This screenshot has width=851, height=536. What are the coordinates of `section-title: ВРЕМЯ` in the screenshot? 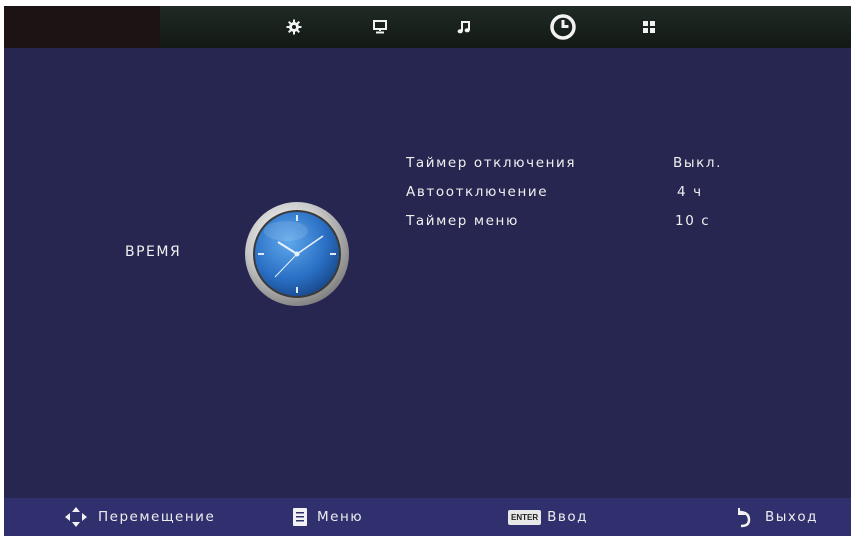 It's located at (153, 252).